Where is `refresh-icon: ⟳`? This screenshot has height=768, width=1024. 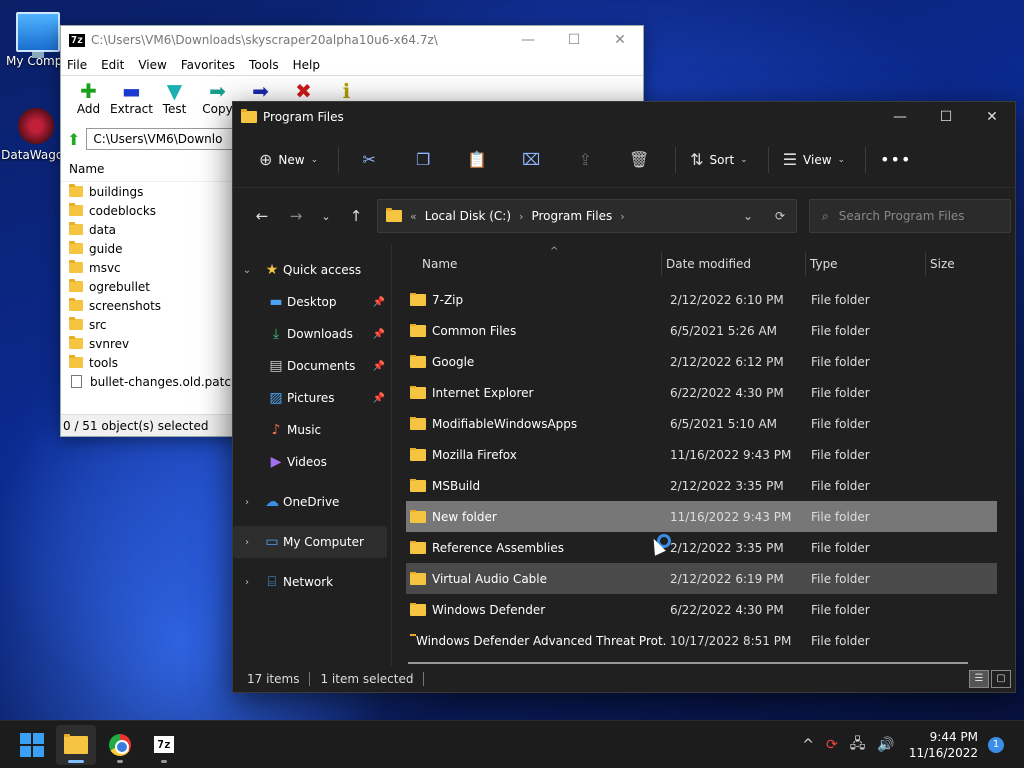
refresh-icon: ⟳ is located at coordinates (780, 216).